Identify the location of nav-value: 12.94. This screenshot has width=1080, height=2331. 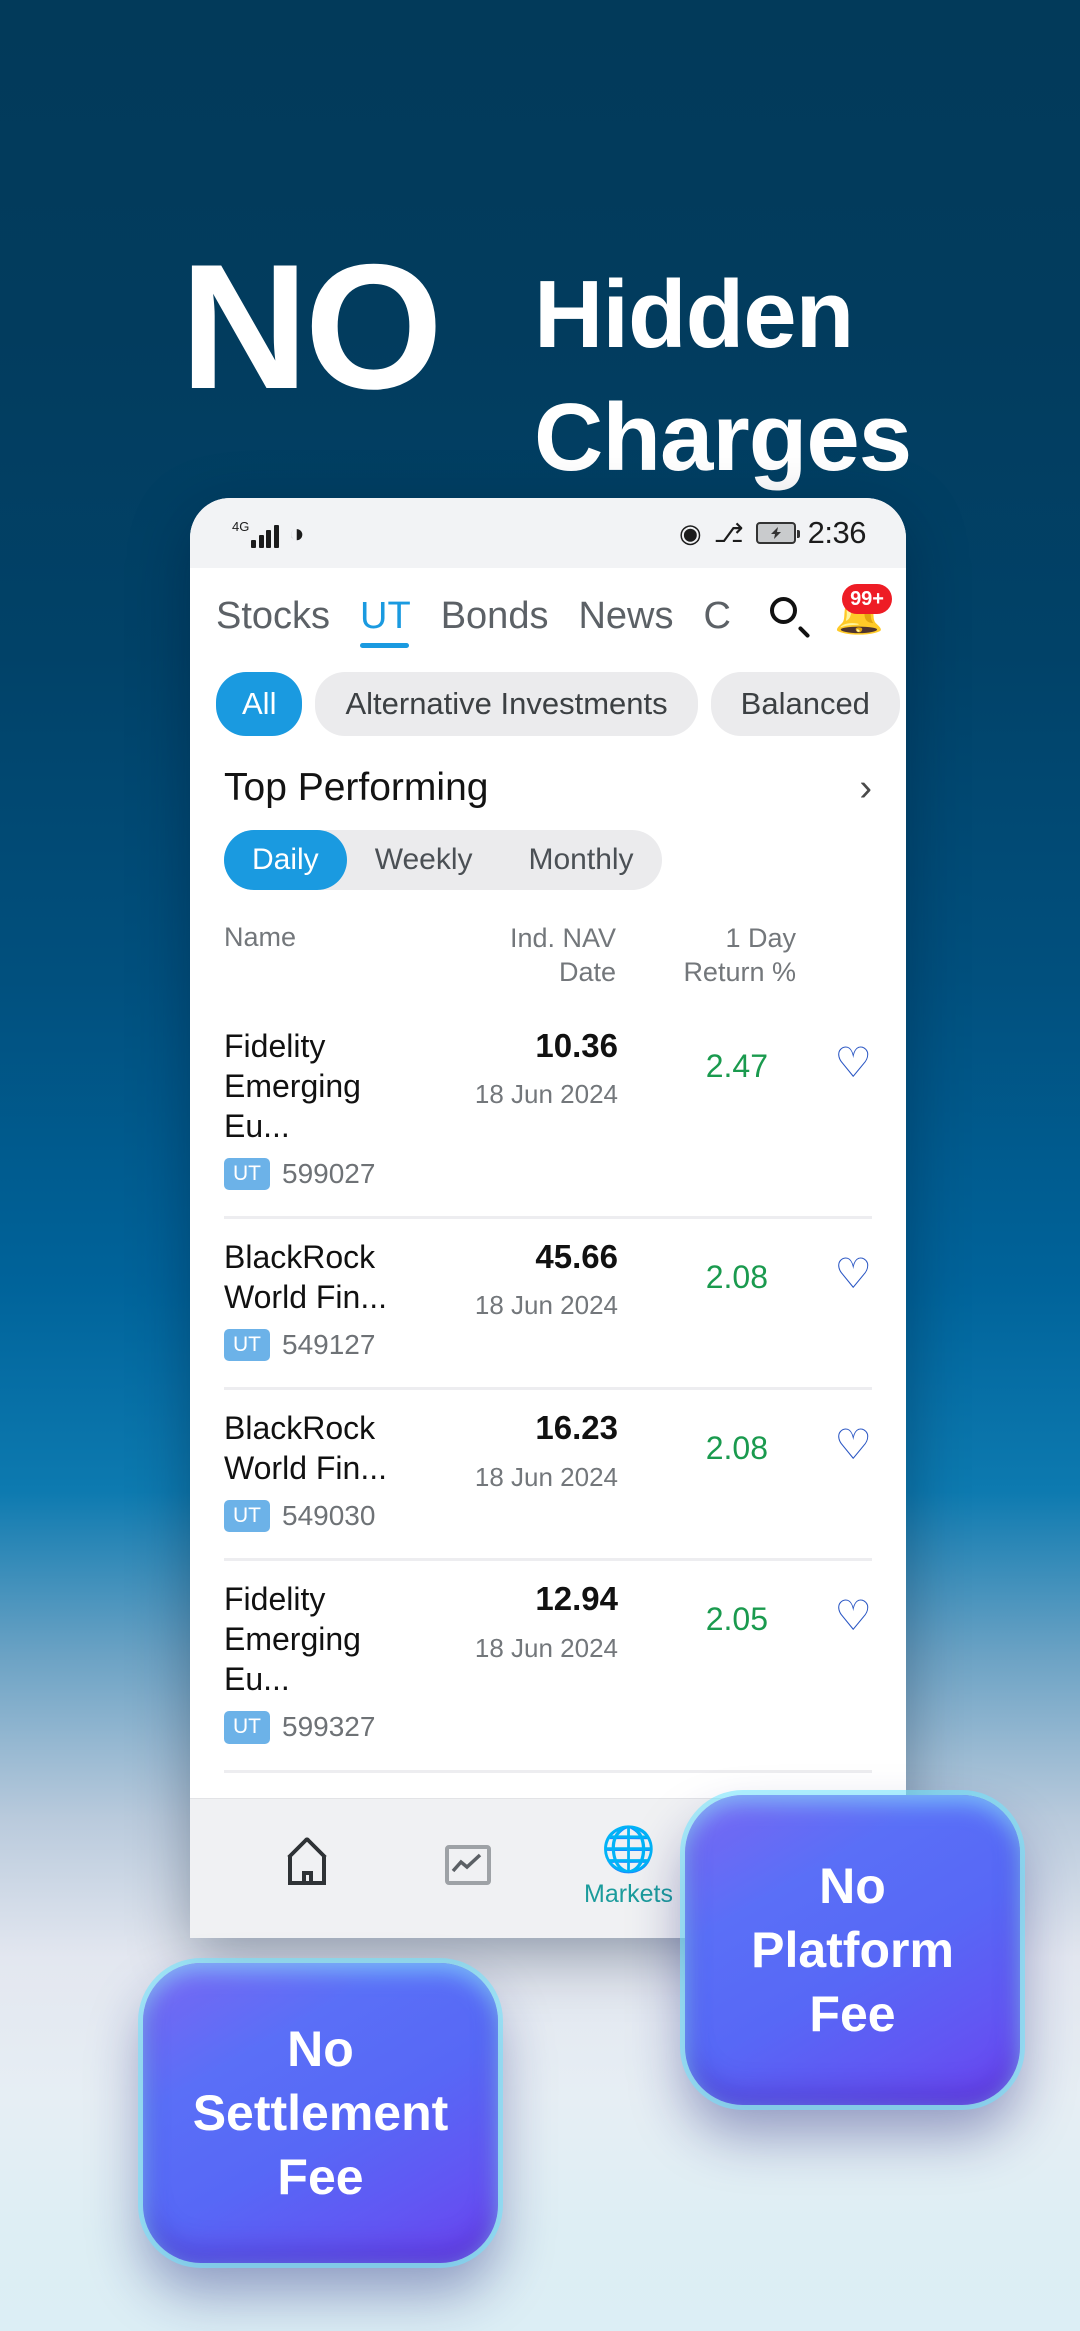
(576, 1599).